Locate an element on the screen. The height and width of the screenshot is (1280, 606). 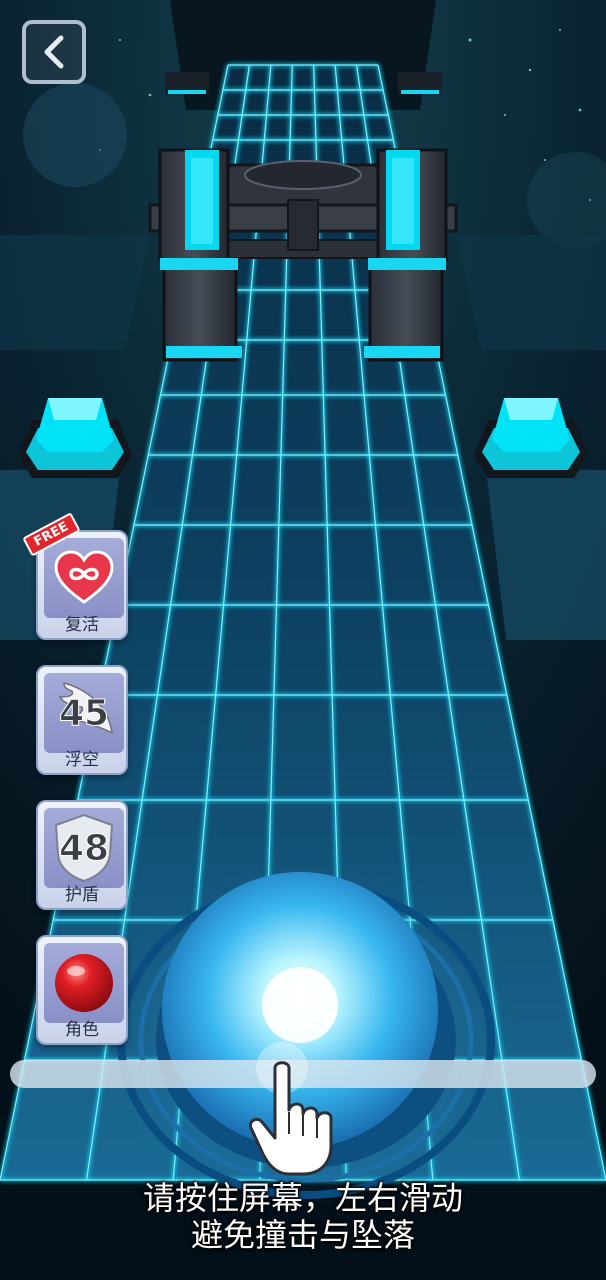
back-button is located at coordinates (54, 52).